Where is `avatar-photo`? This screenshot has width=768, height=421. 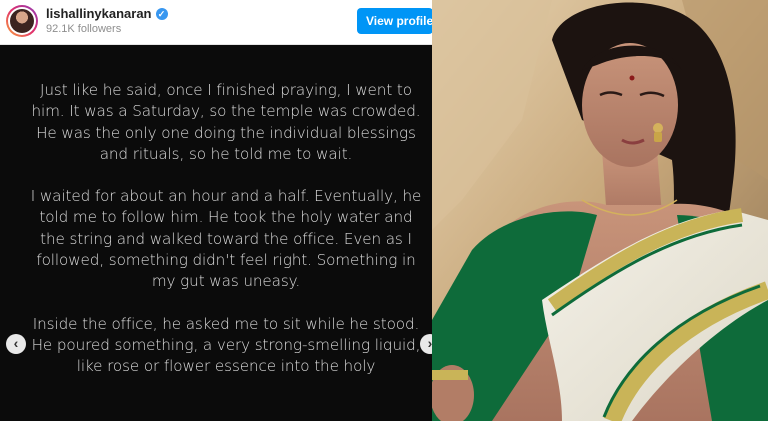
avatar-photo is located at coordinates (22, 21).